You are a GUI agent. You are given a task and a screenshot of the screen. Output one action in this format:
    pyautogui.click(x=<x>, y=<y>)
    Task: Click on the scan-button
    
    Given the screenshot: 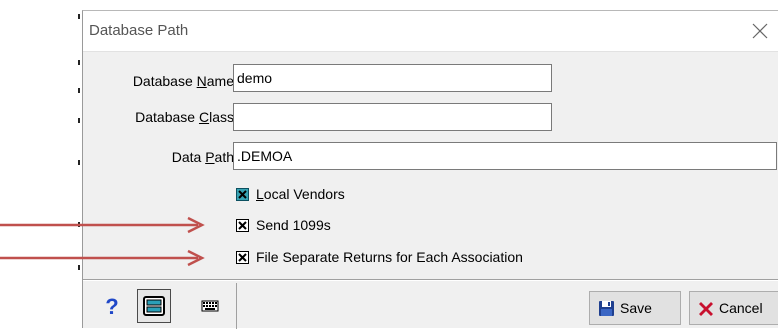 What is the action you would take?
    pyautogui.click(x=154, y=306)
    